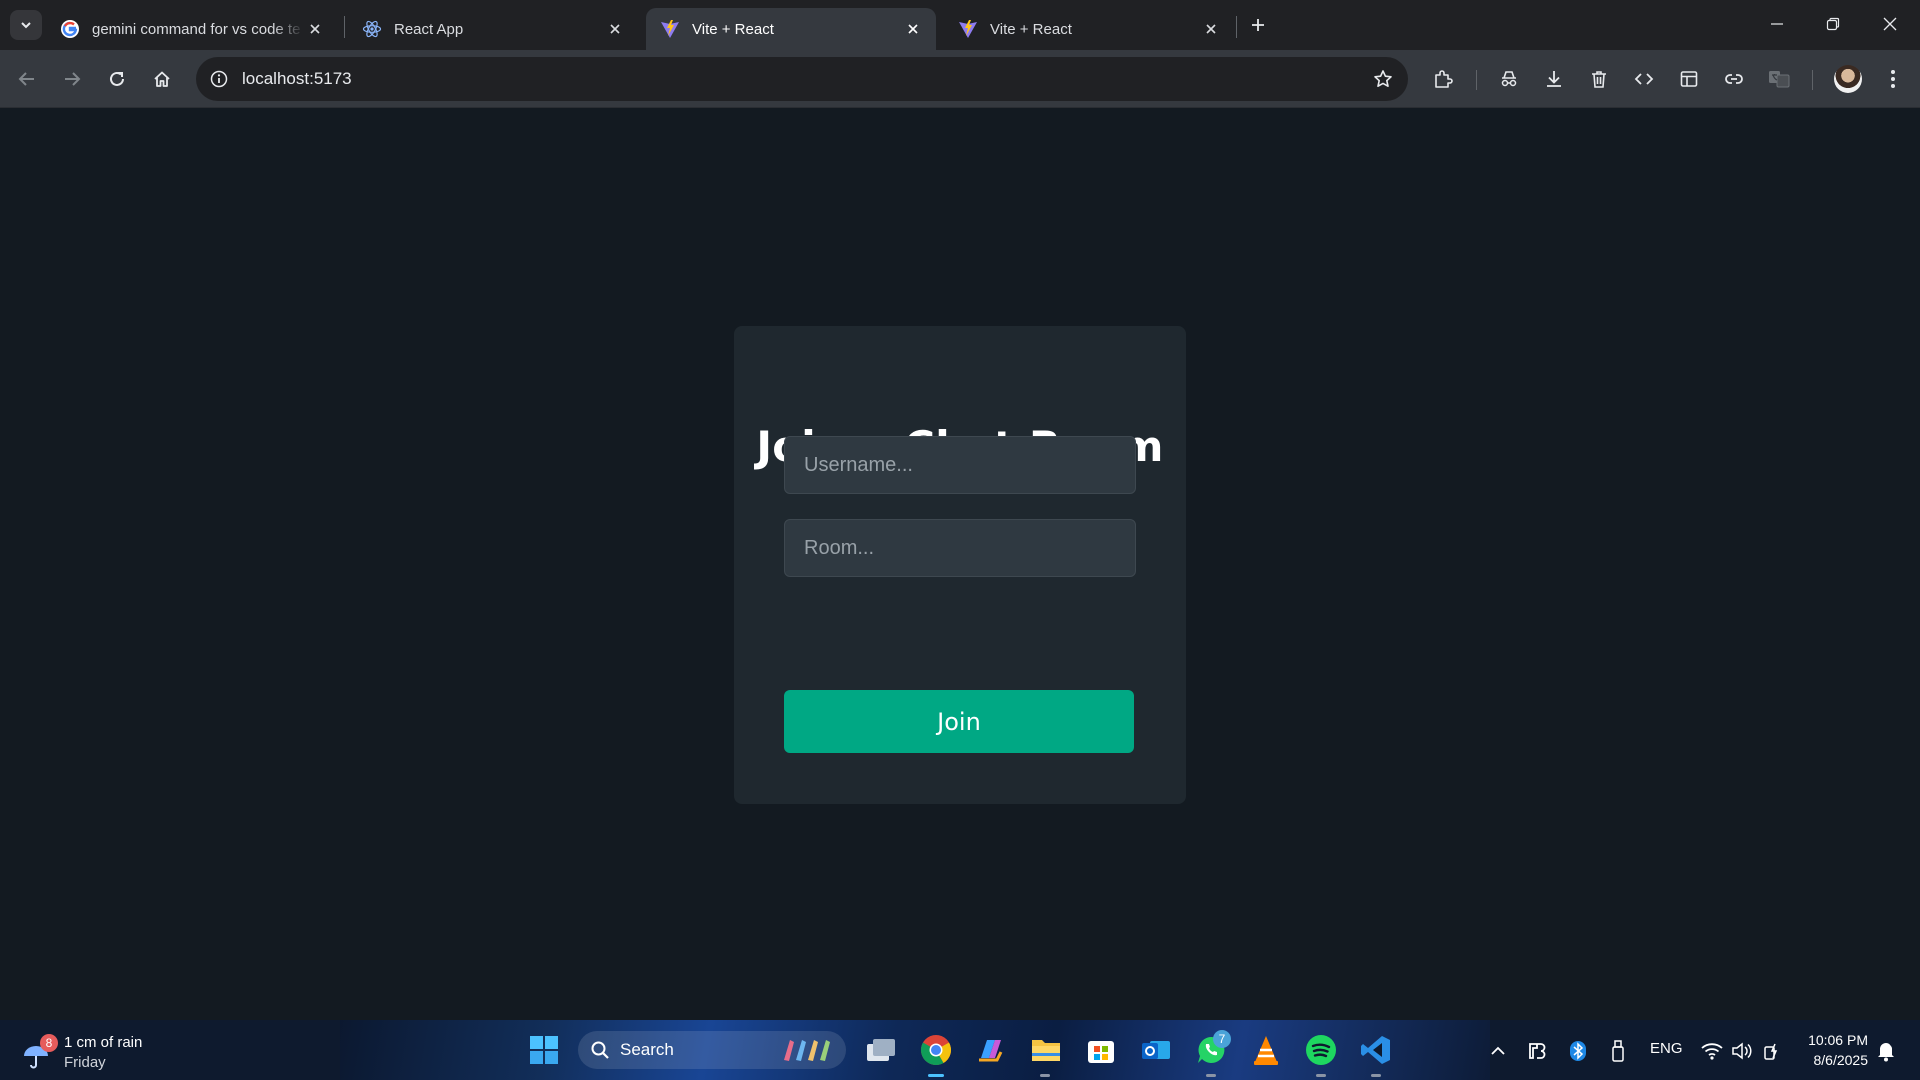 The image size is (1920, 1080). Describe the element at coordinates (960, 465) in the screenshot. I see `username-input` at that location.